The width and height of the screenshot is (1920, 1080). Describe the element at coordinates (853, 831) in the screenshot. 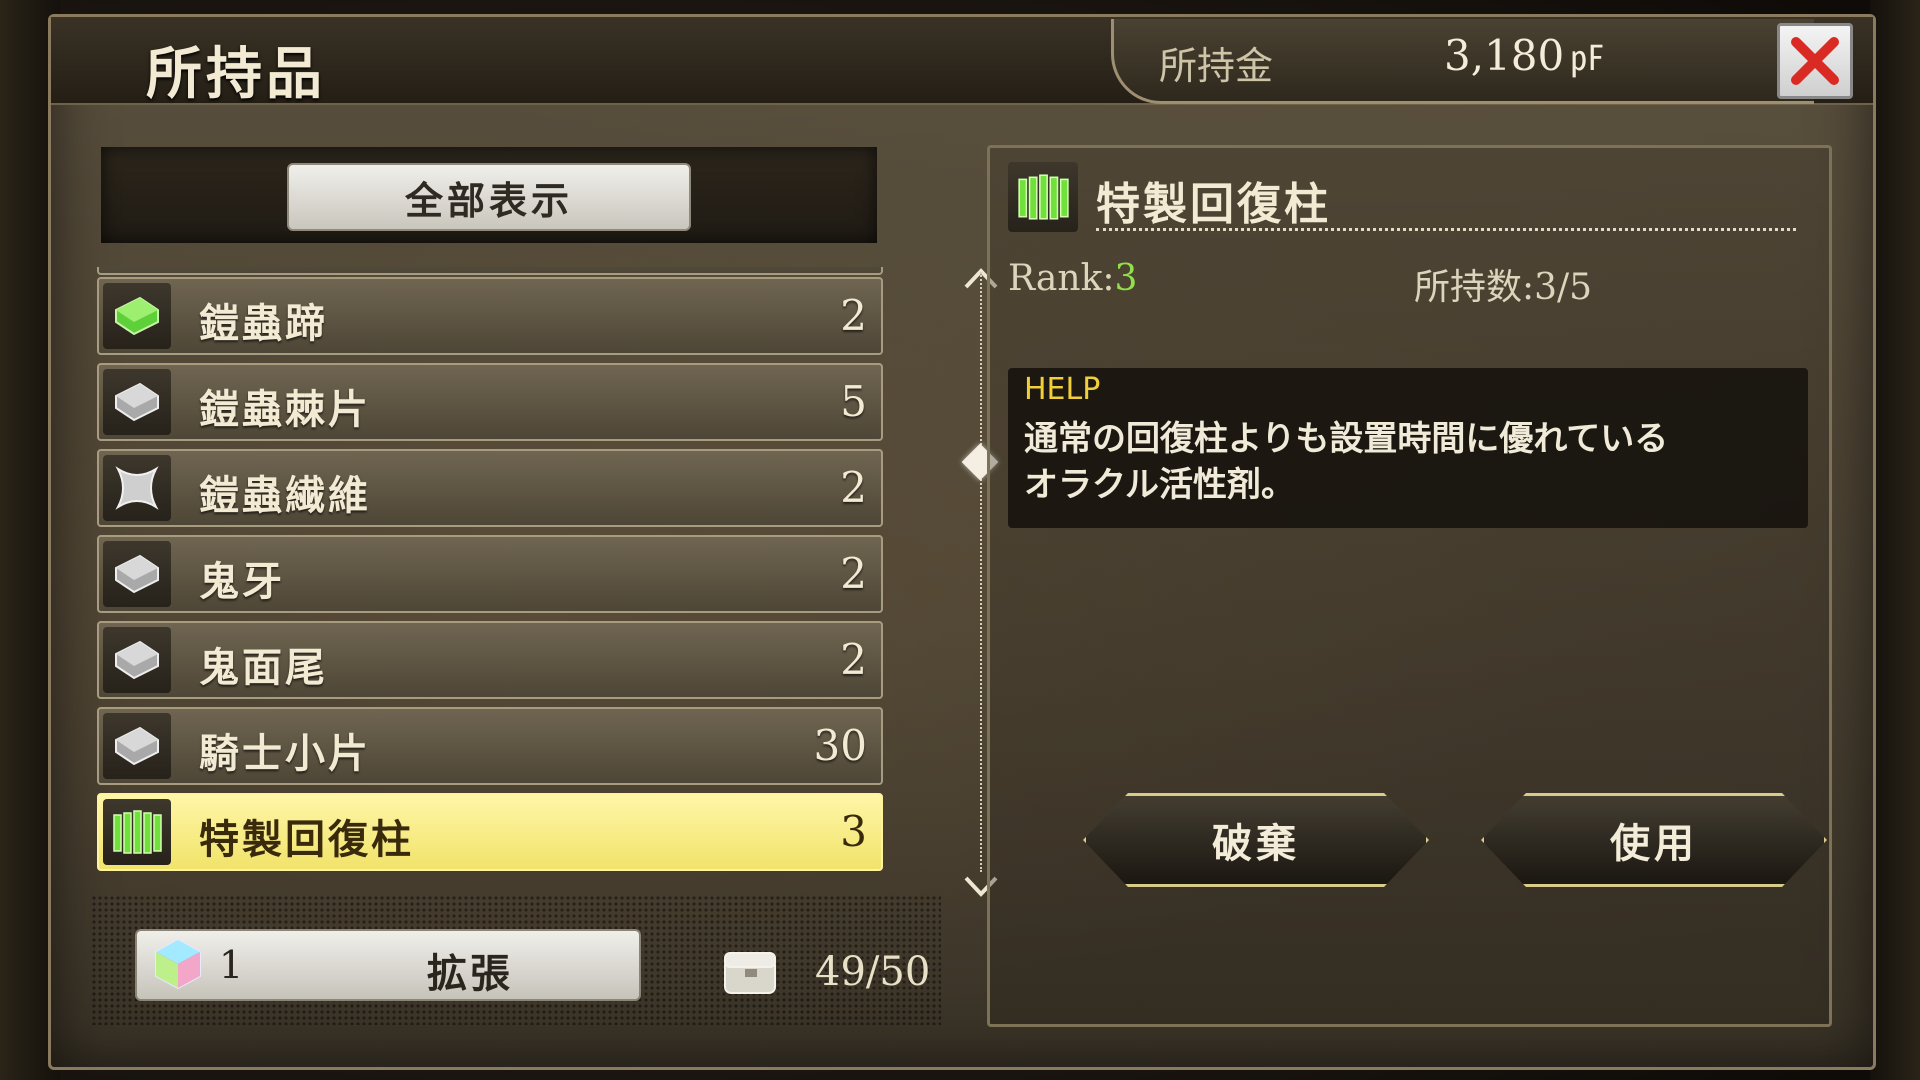

I see `item-count: 3` at that location.